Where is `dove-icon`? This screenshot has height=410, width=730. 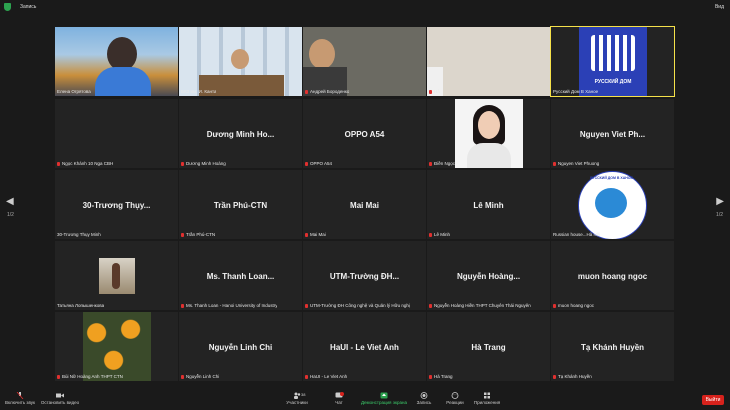
dove-icon is located at coordinates (611, 203).